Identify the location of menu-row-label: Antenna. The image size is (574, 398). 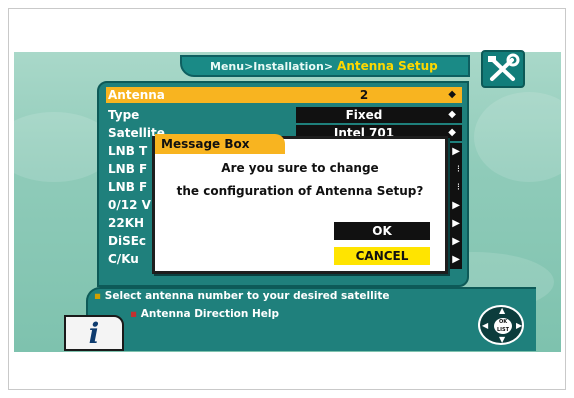
(136, 95).